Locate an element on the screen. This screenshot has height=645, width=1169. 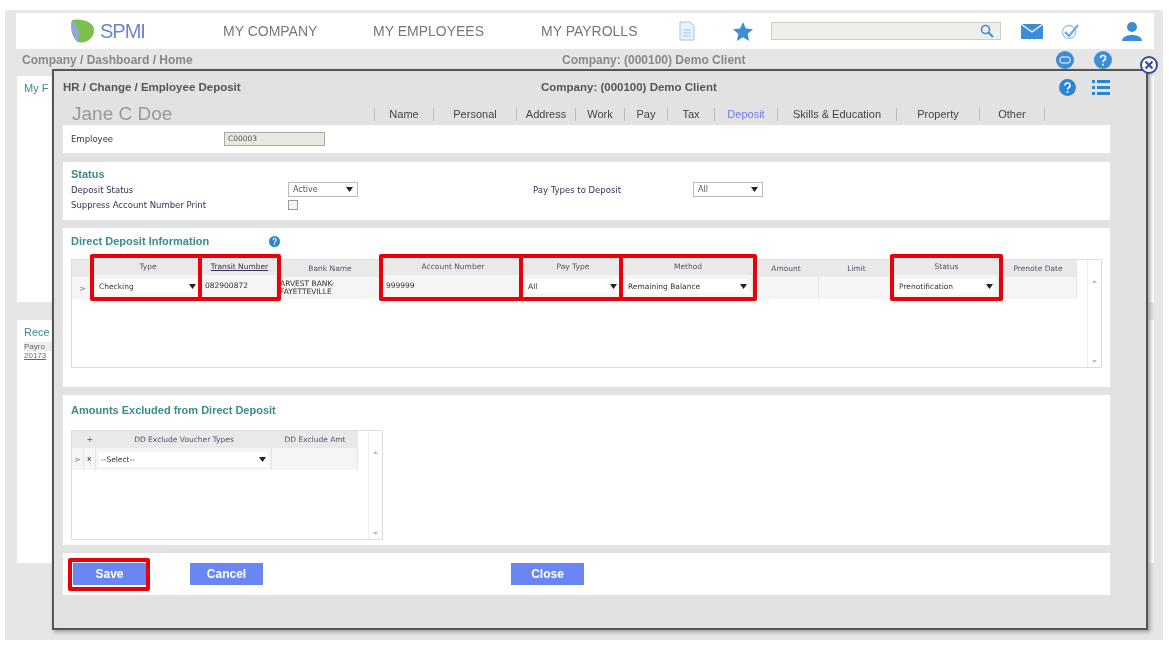
tab: Name is located at coordinates (403, 114).